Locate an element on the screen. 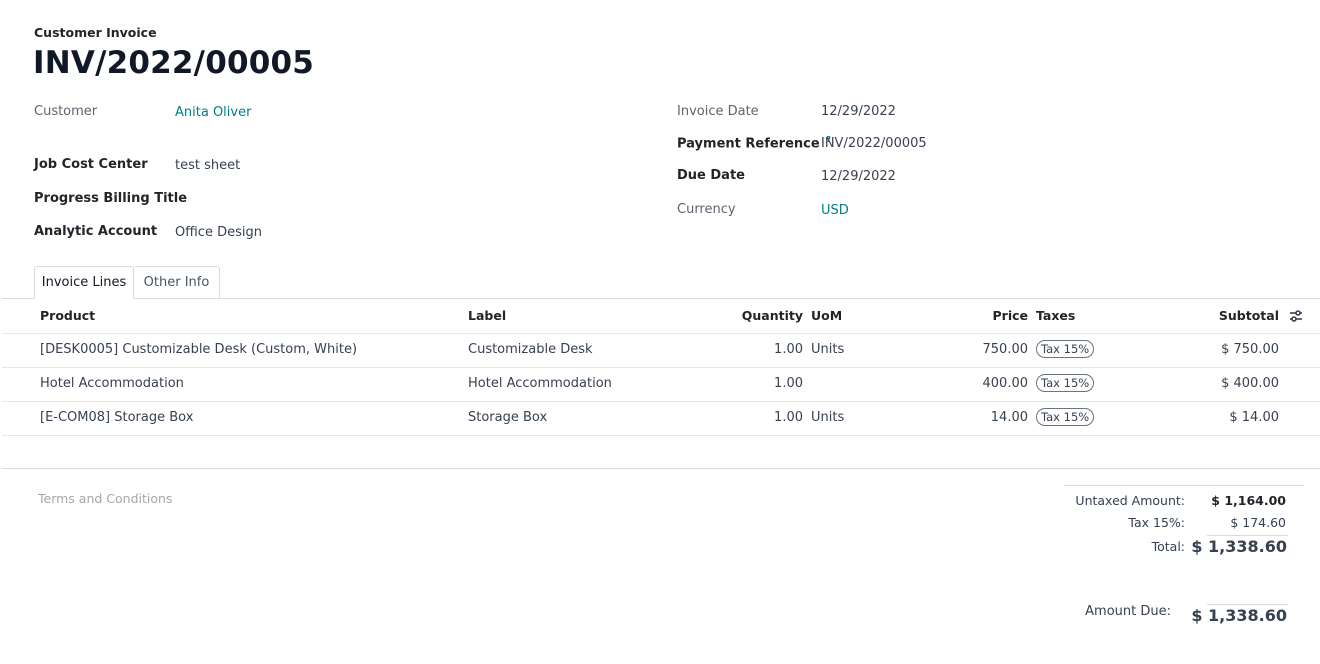 This screenshot has height=664, width=1320. analytic-account-label: Analytic Account is located at coordinates (96, 231).